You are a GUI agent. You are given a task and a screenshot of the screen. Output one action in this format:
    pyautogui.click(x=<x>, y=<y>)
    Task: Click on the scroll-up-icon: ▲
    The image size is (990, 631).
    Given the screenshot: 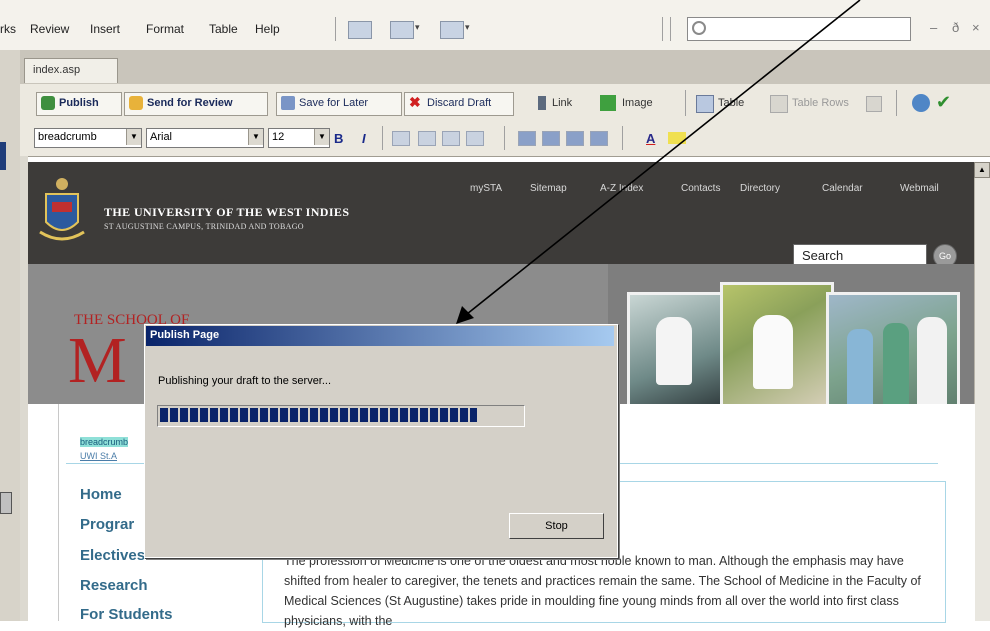 What is the action you would take?
    pyautogui.click(x=982, y=170)
    